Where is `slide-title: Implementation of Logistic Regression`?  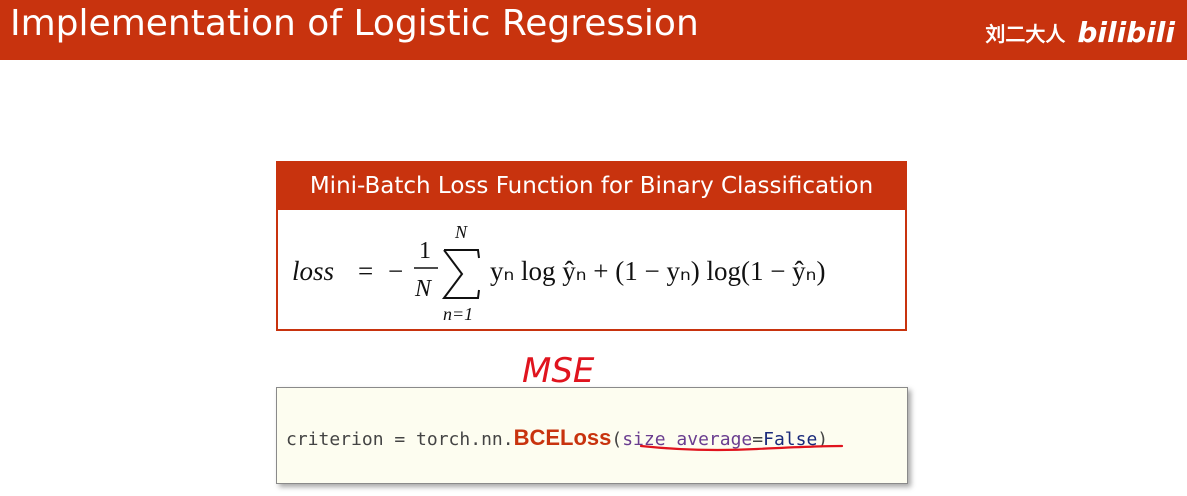 slide-title: Implementation of Logistic Regression is located at coordinates (354, 23).